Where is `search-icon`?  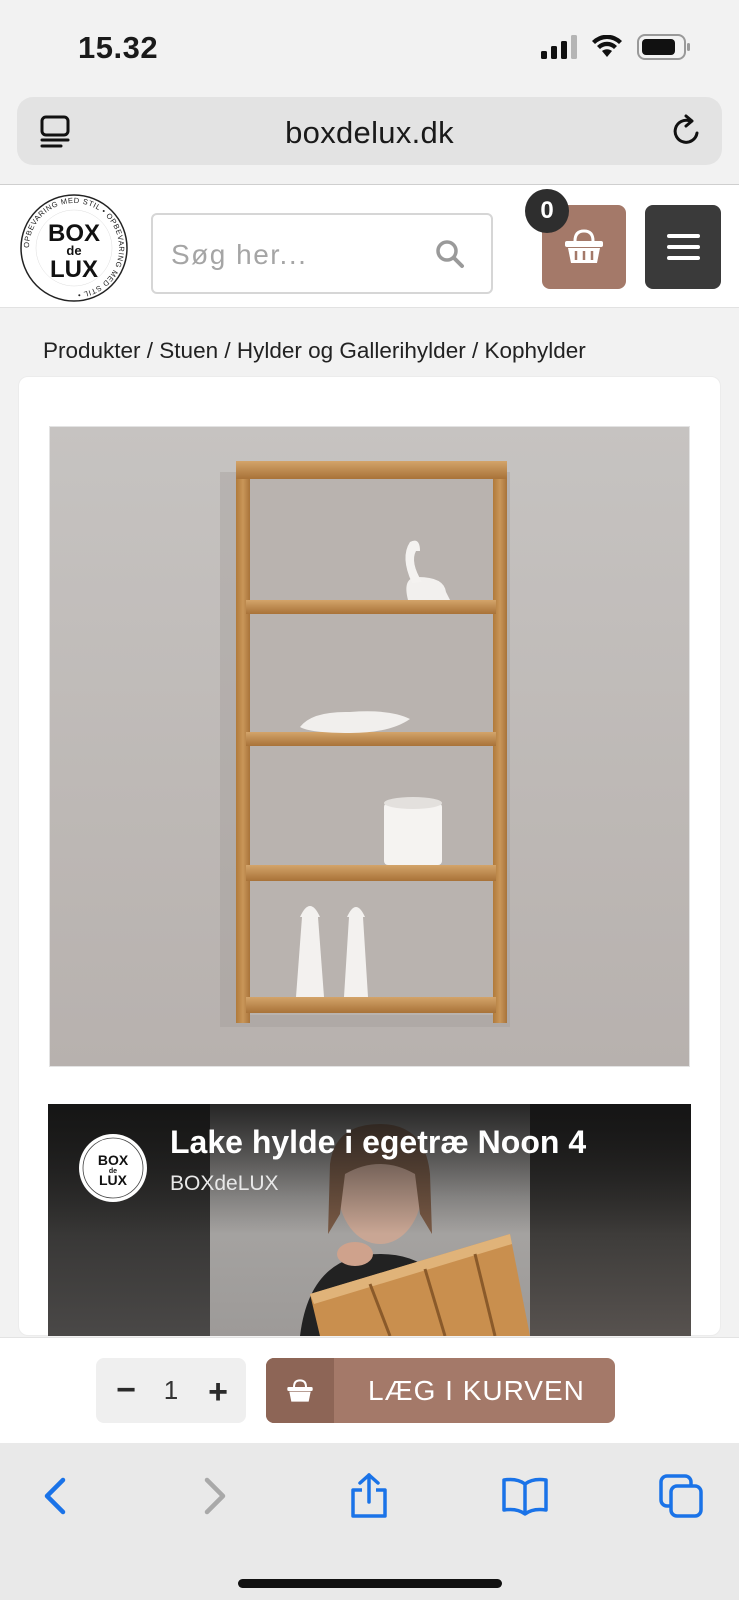 search-icon is located at coordinates (450, 256).